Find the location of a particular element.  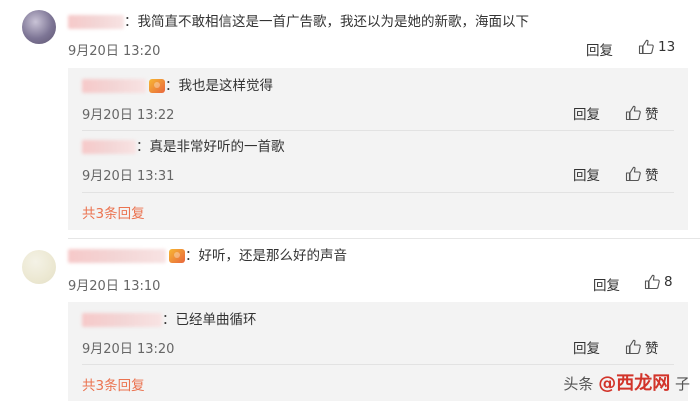

comment-time: 9月20日 13:20 is located at coordinates (114, 51).